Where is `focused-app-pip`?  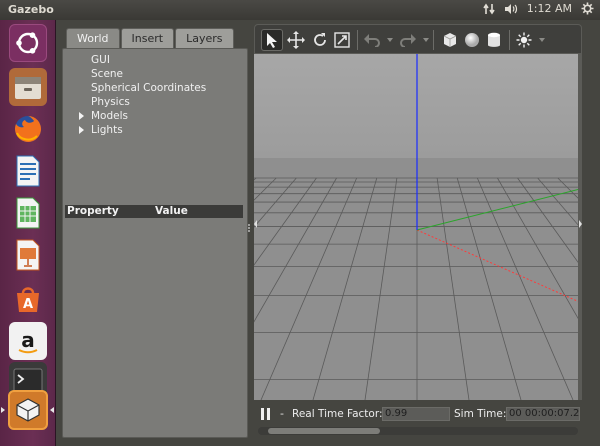 focused-app-pip is located at coordinates (52, 410).